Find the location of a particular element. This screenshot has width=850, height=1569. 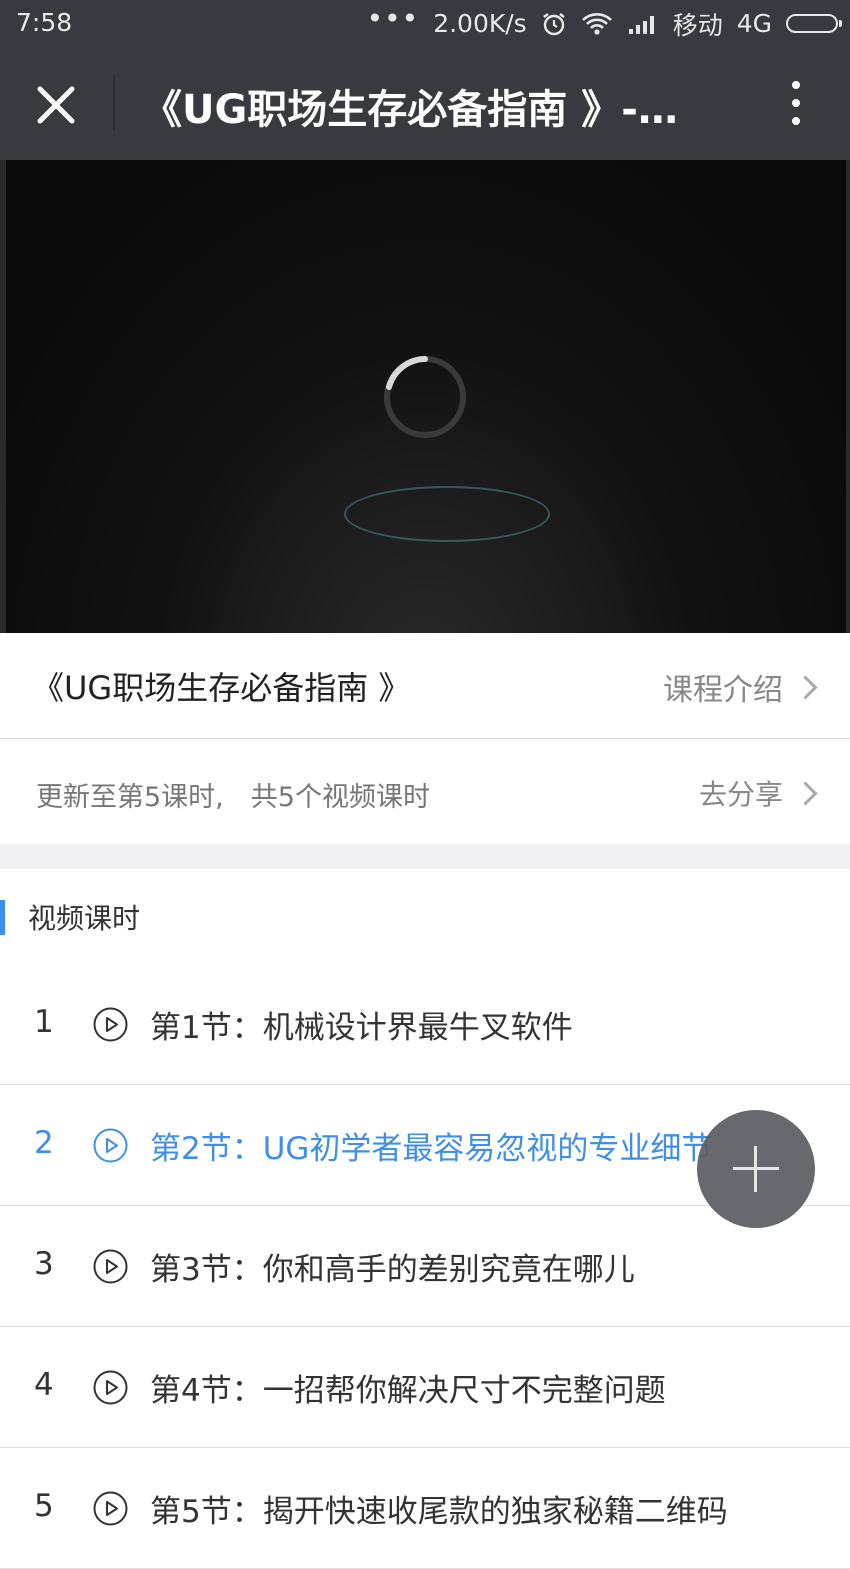

lesson-item-4: 4 第4节：一招帮你解决尺寸不完整问题 is located at coordinates (425, 1387).